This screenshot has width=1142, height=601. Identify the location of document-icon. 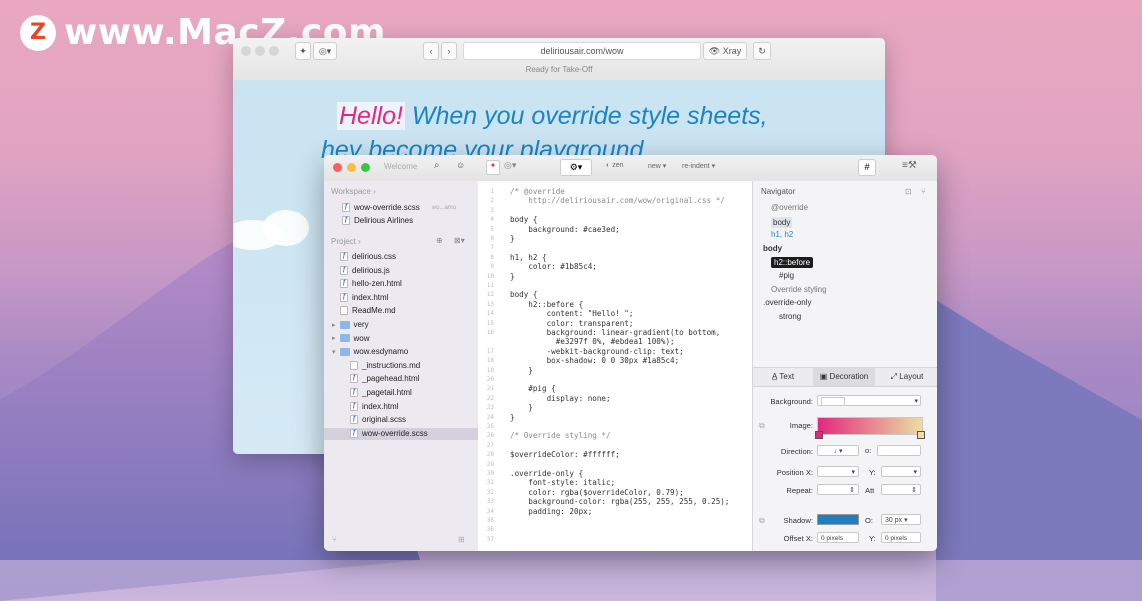
(344, 311).